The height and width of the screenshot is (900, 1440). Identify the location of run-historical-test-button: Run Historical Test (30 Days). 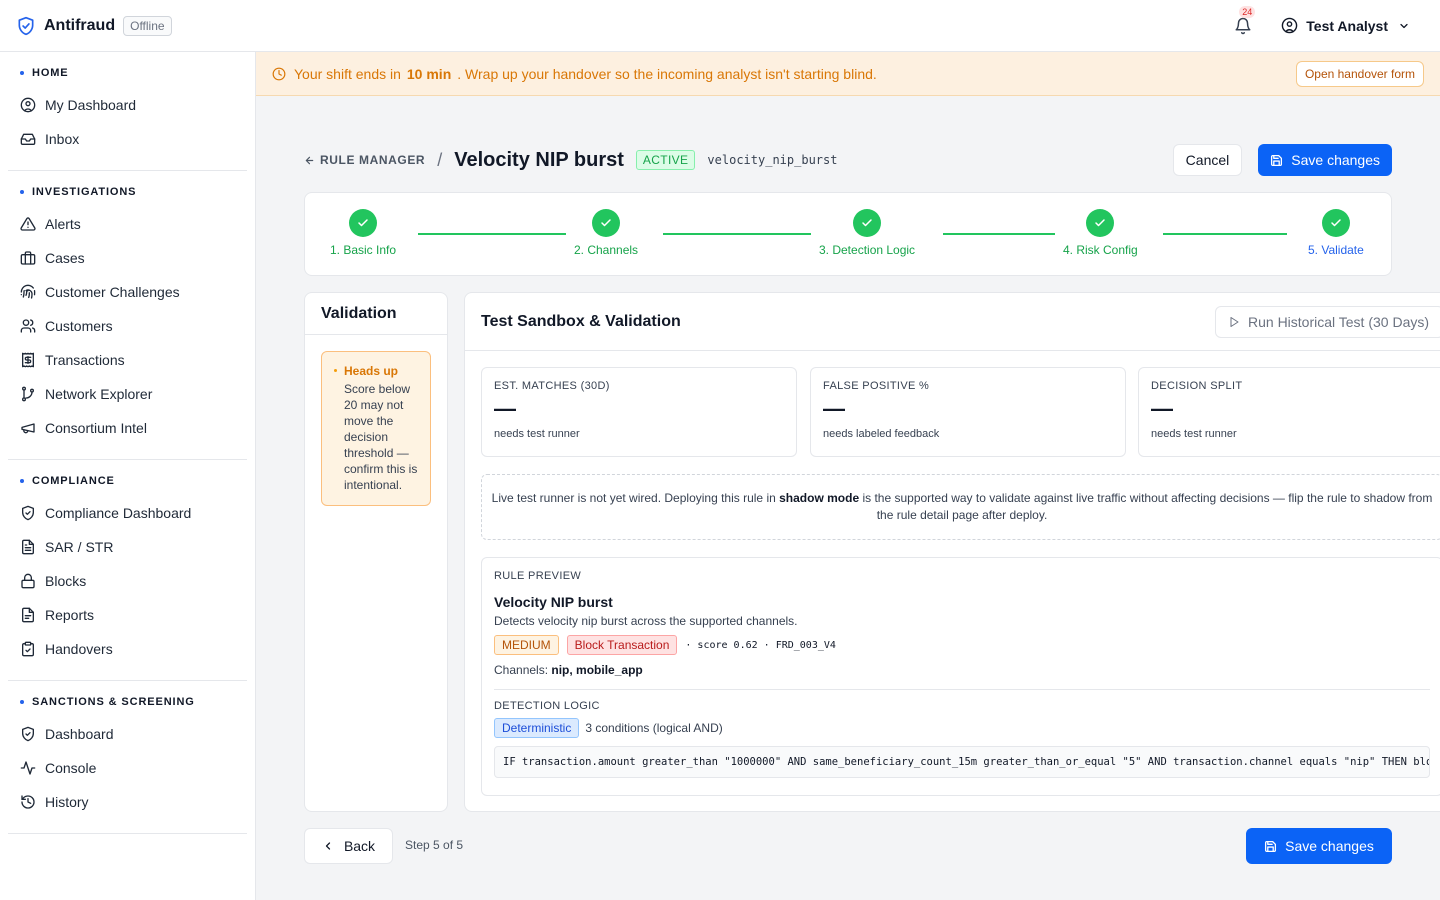
(1327, 322).